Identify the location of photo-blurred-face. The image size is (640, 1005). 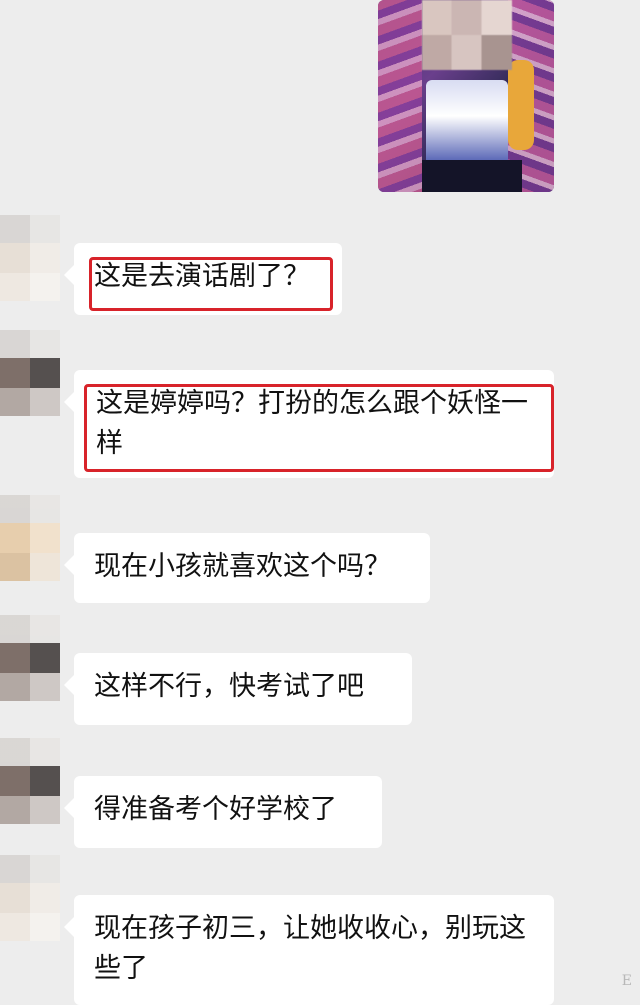
(467, 35).